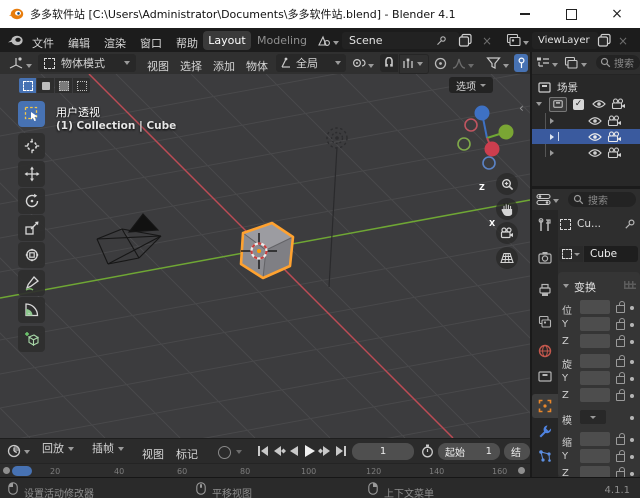 This screenshot has height=498, width=640. What do you see at coordinates (507, 258) in the screenshot?
I see `toggle-perspective-button` at bounding box center [507, 258].